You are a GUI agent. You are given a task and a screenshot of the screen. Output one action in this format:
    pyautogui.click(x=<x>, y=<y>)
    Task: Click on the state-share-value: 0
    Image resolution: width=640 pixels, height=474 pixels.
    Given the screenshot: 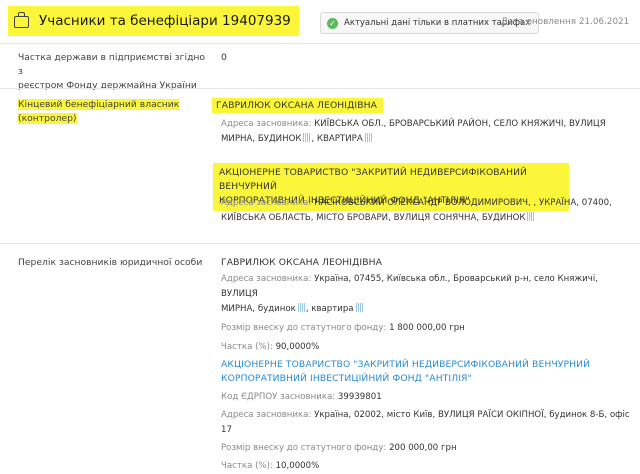 What is the action you would take?
    pyautogui.click(x=224, y=57)
    